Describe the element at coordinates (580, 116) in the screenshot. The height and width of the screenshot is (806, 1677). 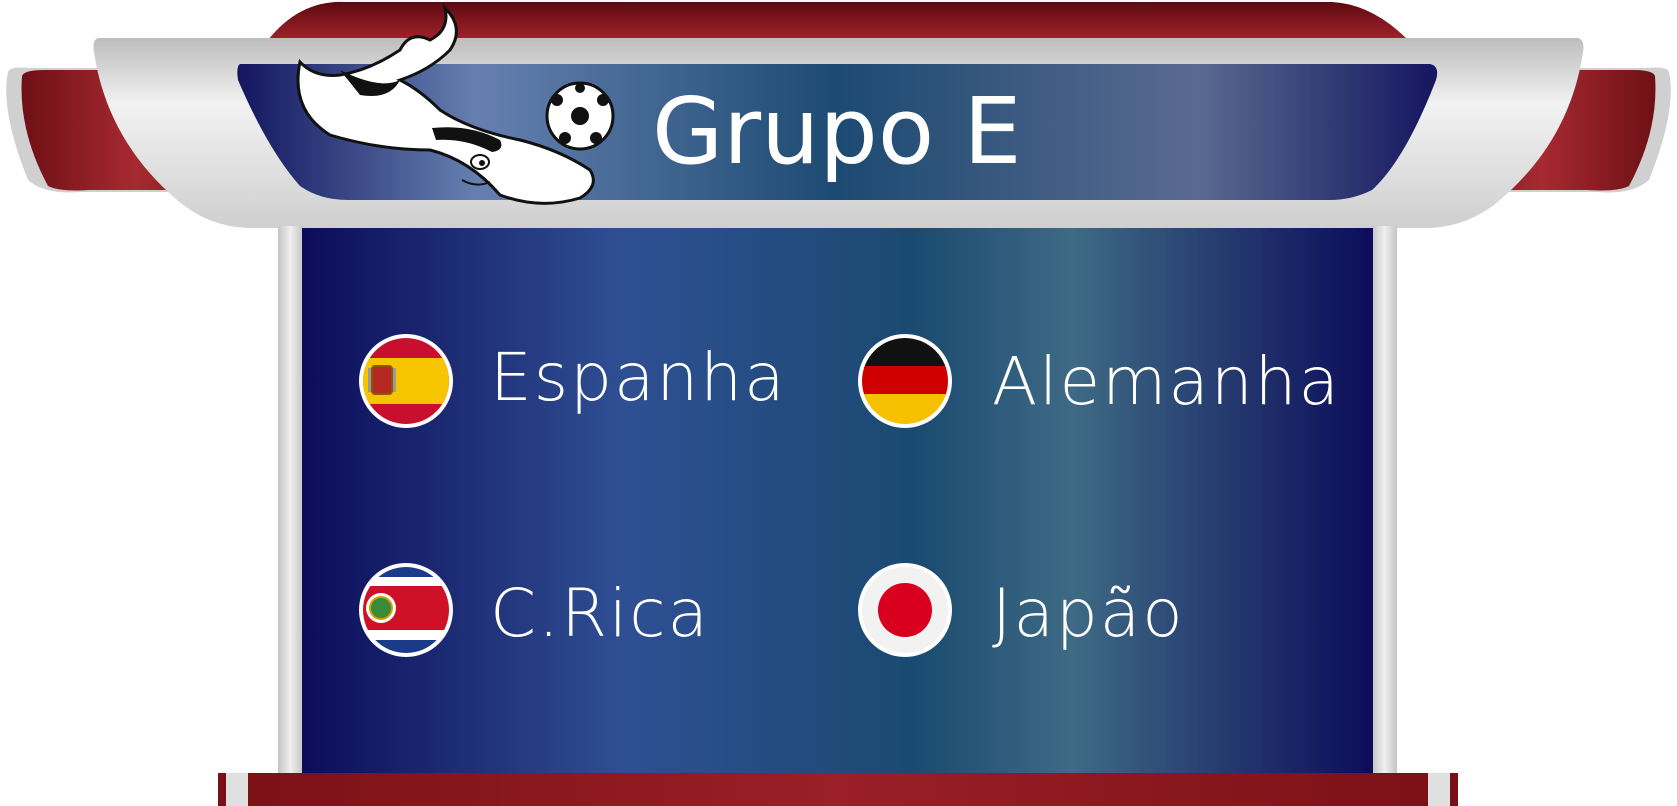
I see `soccer-ball-icon` at that location.